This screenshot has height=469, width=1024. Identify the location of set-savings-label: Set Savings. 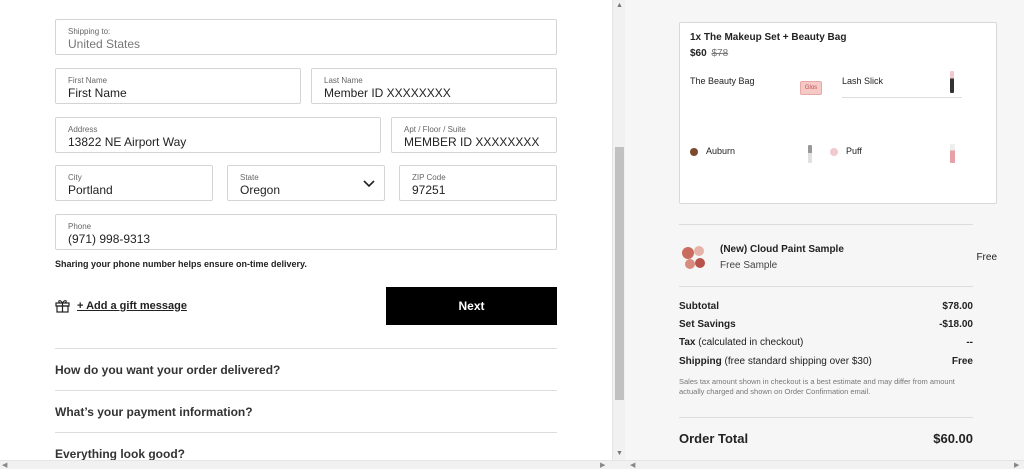
(707, 324).